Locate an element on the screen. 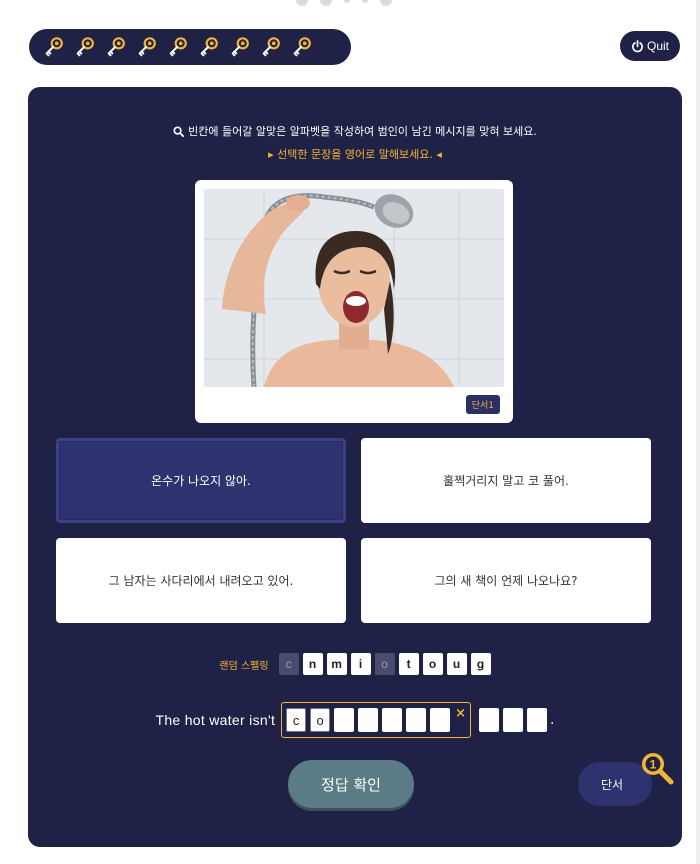 The image size is (700, 864). option-text: 그 남자는 사다리에서 내려오고 있어. is located at coordinates (201, 581).